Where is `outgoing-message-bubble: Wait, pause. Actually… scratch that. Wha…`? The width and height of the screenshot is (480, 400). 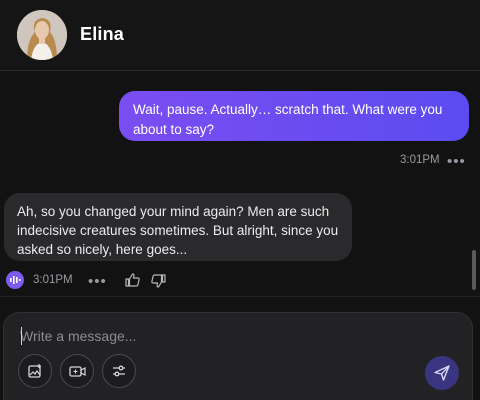
outgoing-message-bubble: Wait, pause. Actually… scratch that. Wha… is located at coordinates (294, 116).